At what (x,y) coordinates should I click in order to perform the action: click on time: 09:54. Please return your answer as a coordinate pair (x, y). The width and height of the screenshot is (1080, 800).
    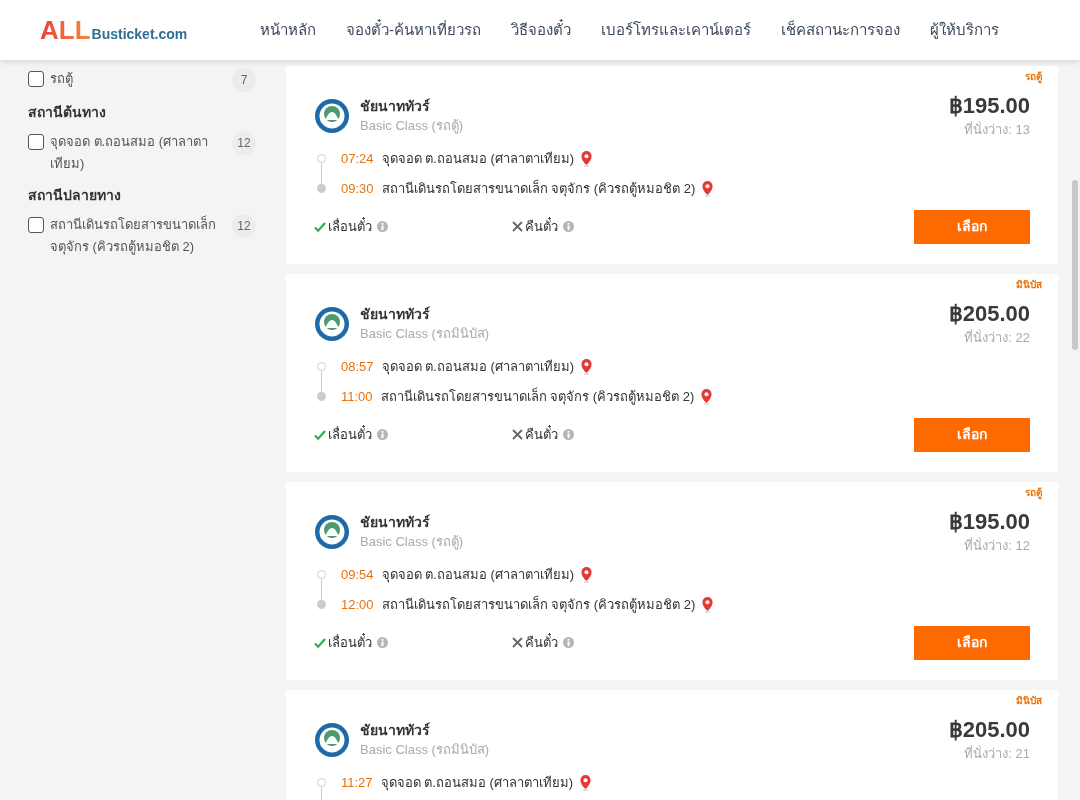
    Looking at the image, I should click on (357, 574).